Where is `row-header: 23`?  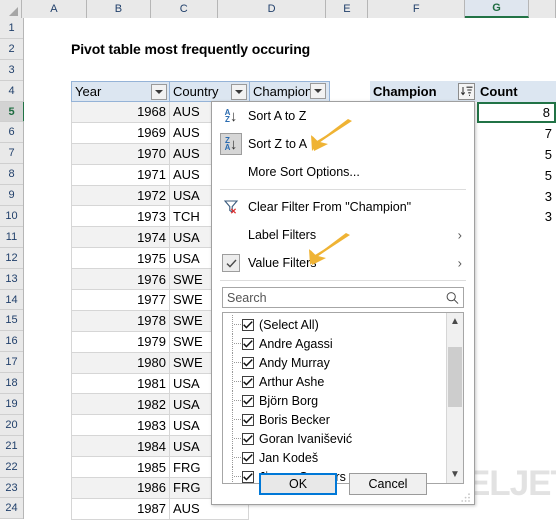 row-header: 23 is located at coordinates (11, 488).